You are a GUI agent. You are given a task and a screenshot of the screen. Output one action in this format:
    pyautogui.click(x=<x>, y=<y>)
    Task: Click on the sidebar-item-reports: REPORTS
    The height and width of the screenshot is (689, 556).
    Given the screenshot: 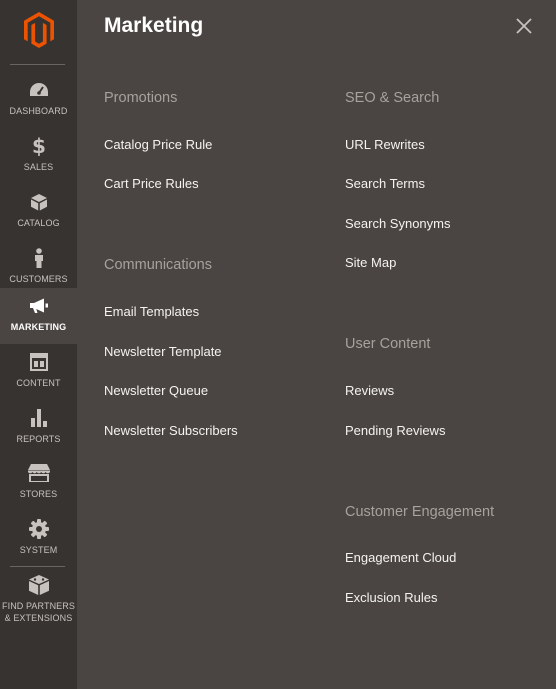 What is the action you would take?
    pyautogui.click(x=38, y=428)
    